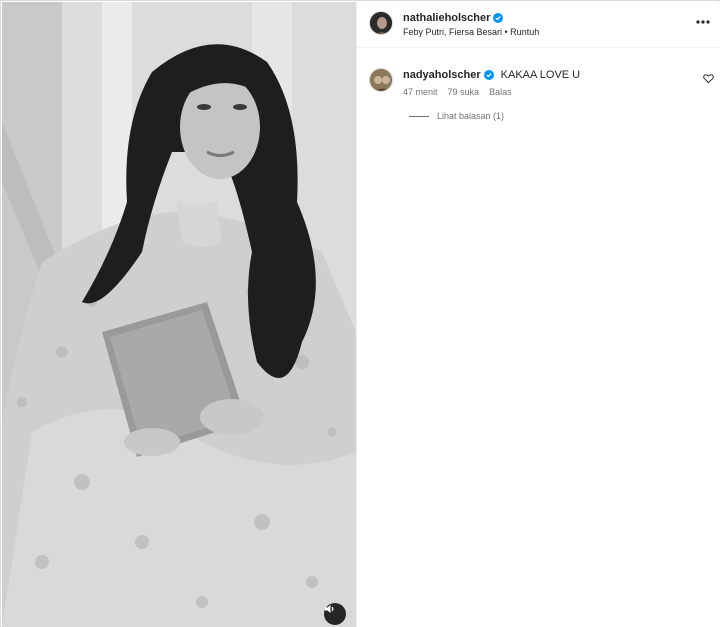 The height and width of the screenshot is (627, 720). Describe the element at coordinates (335, 614) in the screenshot. I see `sound-toggle-button` at that location.